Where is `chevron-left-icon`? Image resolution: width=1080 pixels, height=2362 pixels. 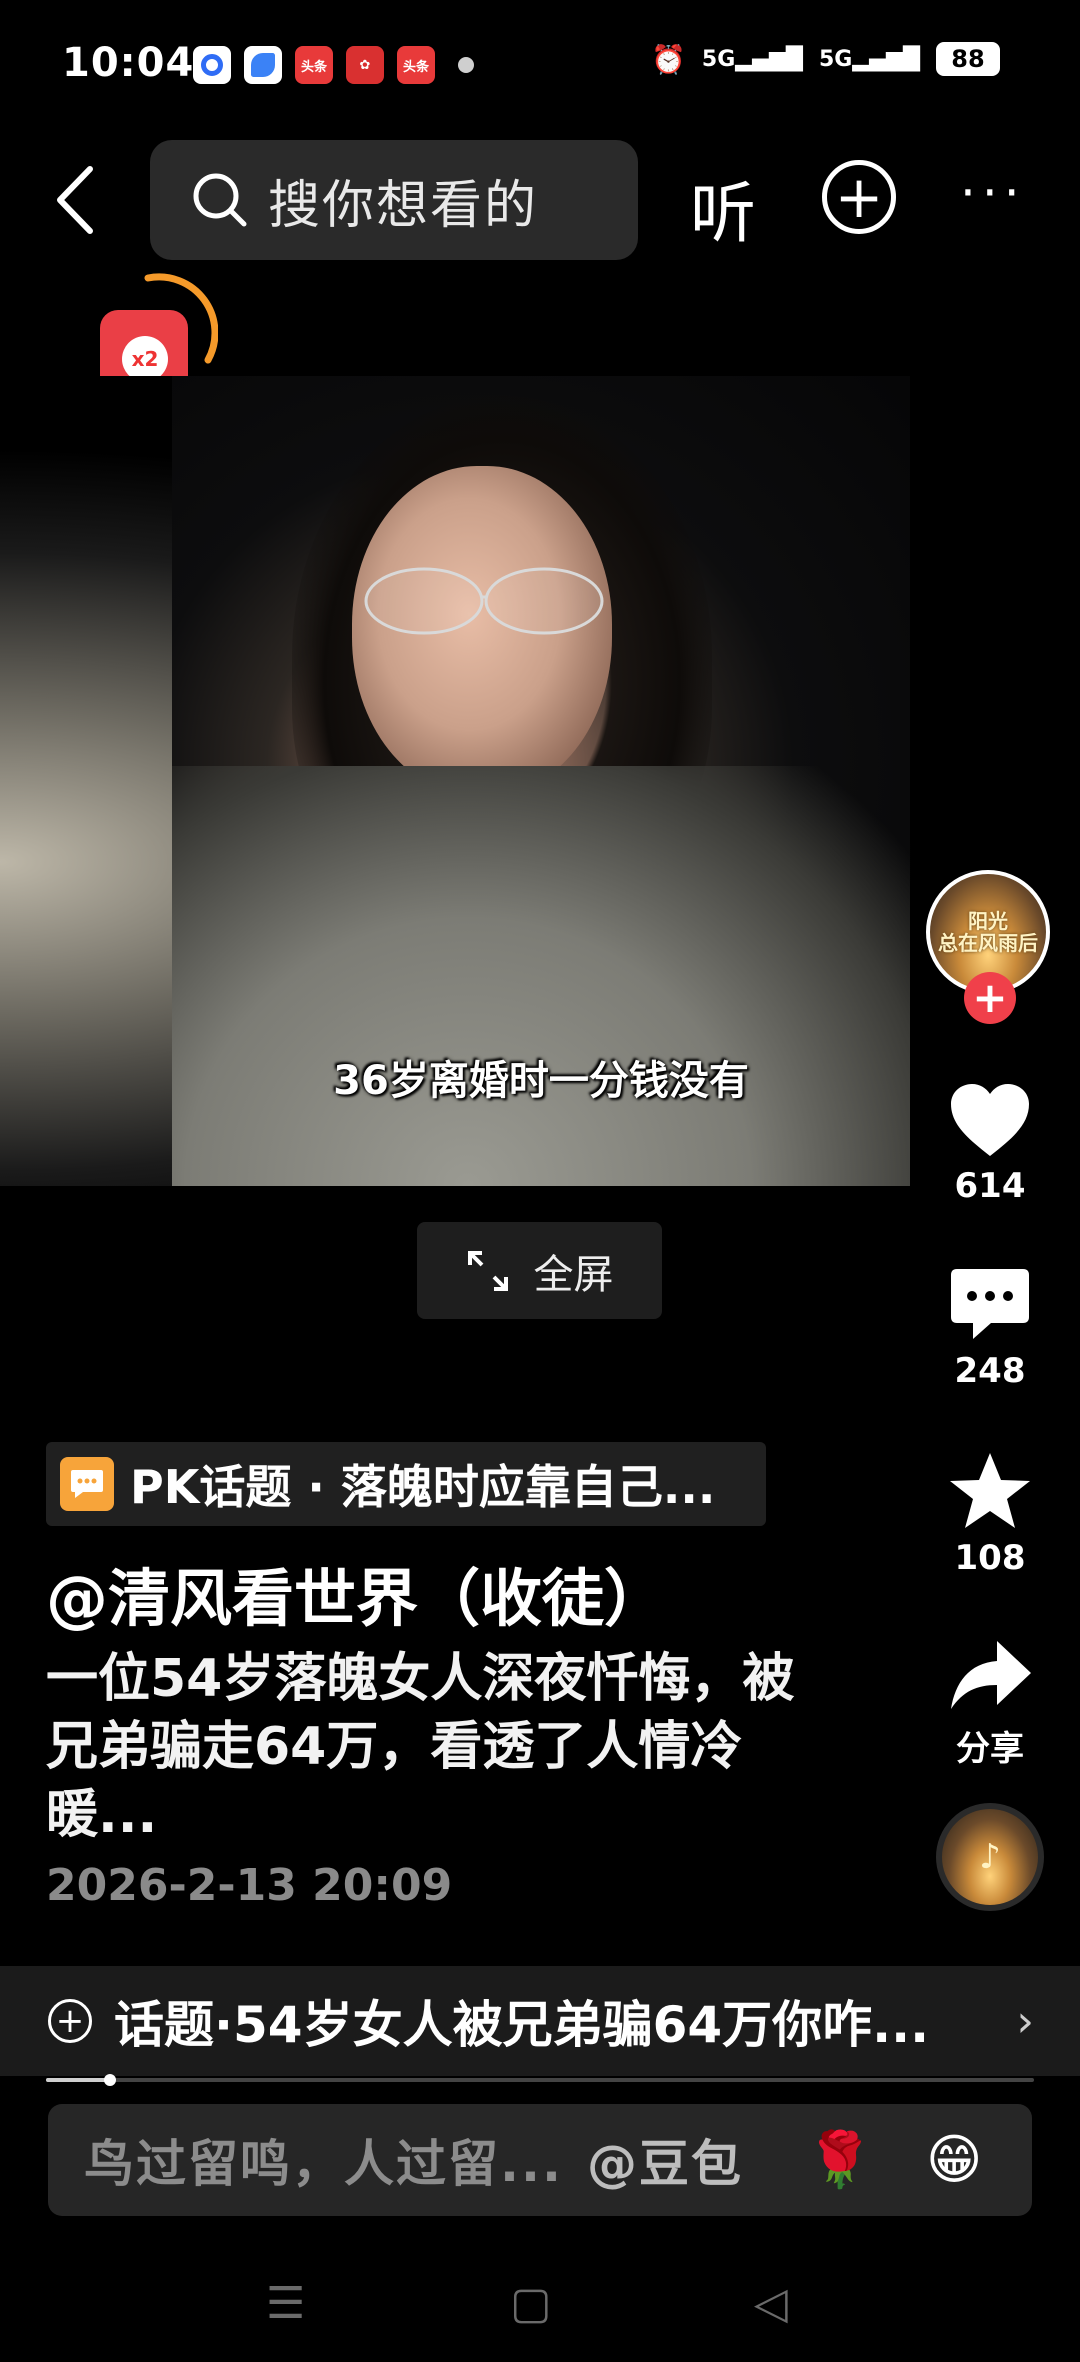 chevron-left-icon is located at coordinates (75, 200).